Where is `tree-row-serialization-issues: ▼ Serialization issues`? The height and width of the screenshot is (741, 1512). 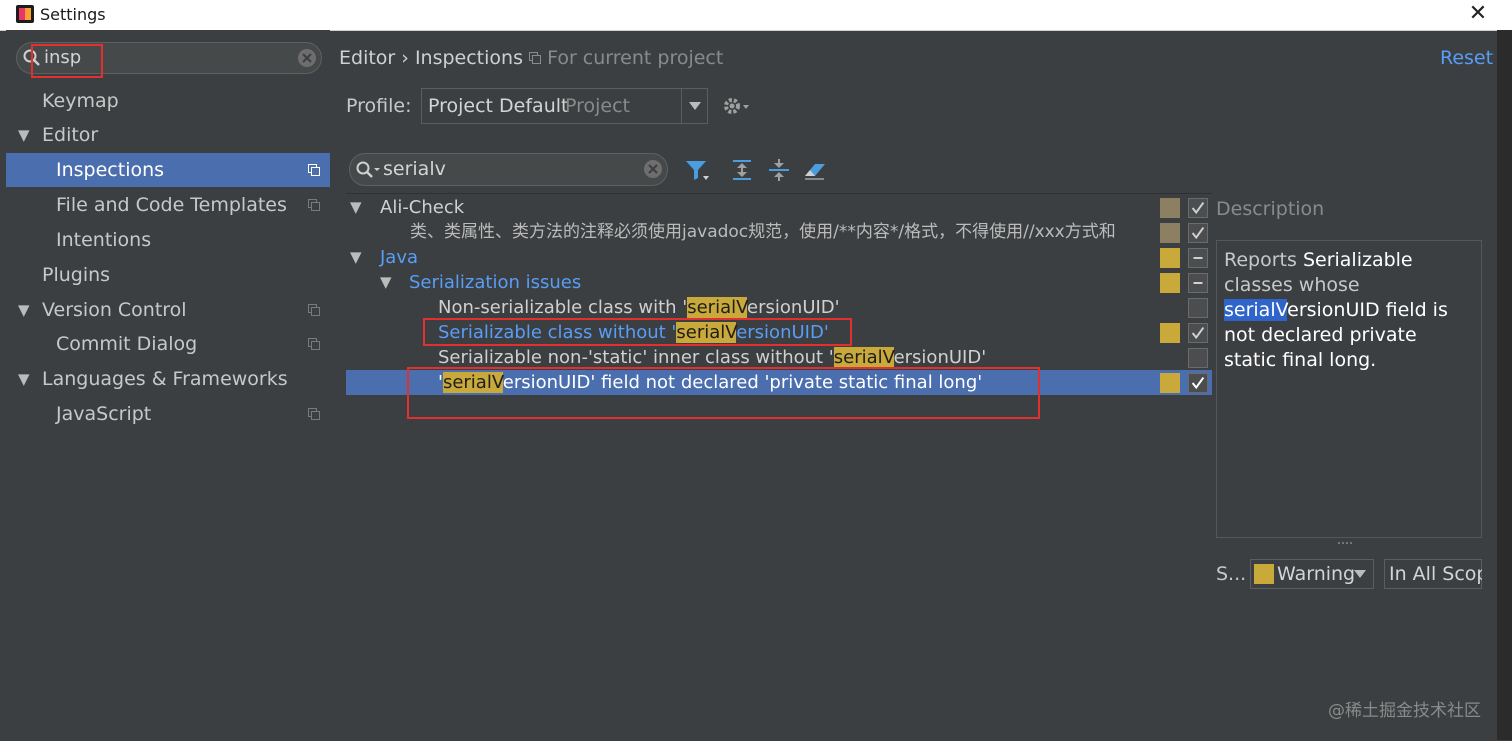 tree-row-serialization-issues: ▼ Serialization issues is located at coordinates (779, 282).